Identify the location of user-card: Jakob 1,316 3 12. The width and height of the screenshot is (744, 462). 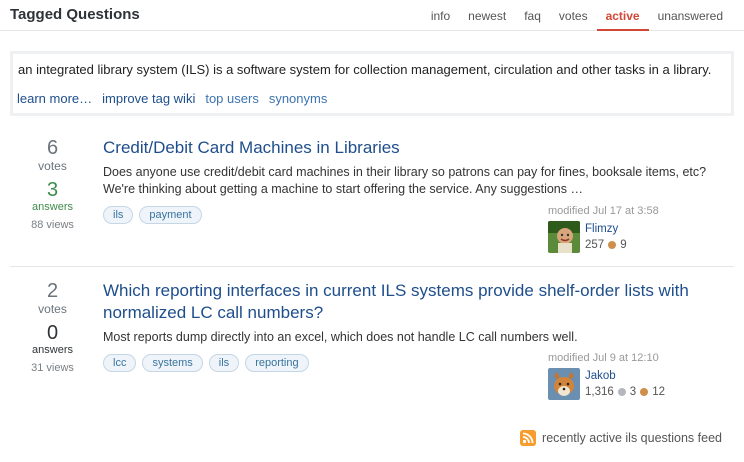
(623, 384).